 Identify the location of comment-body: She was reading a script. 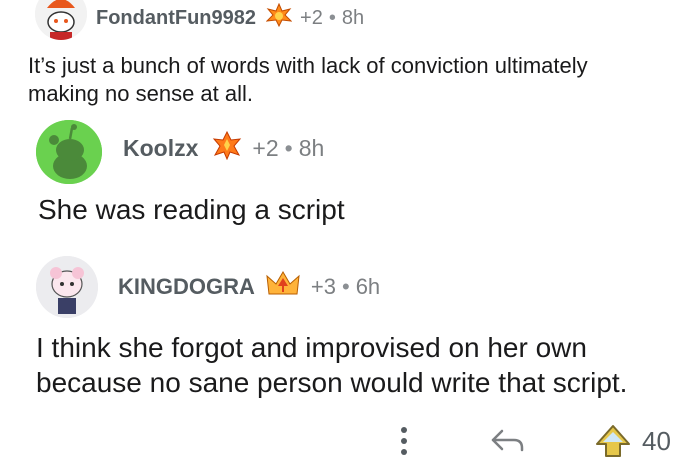
(191, 209).